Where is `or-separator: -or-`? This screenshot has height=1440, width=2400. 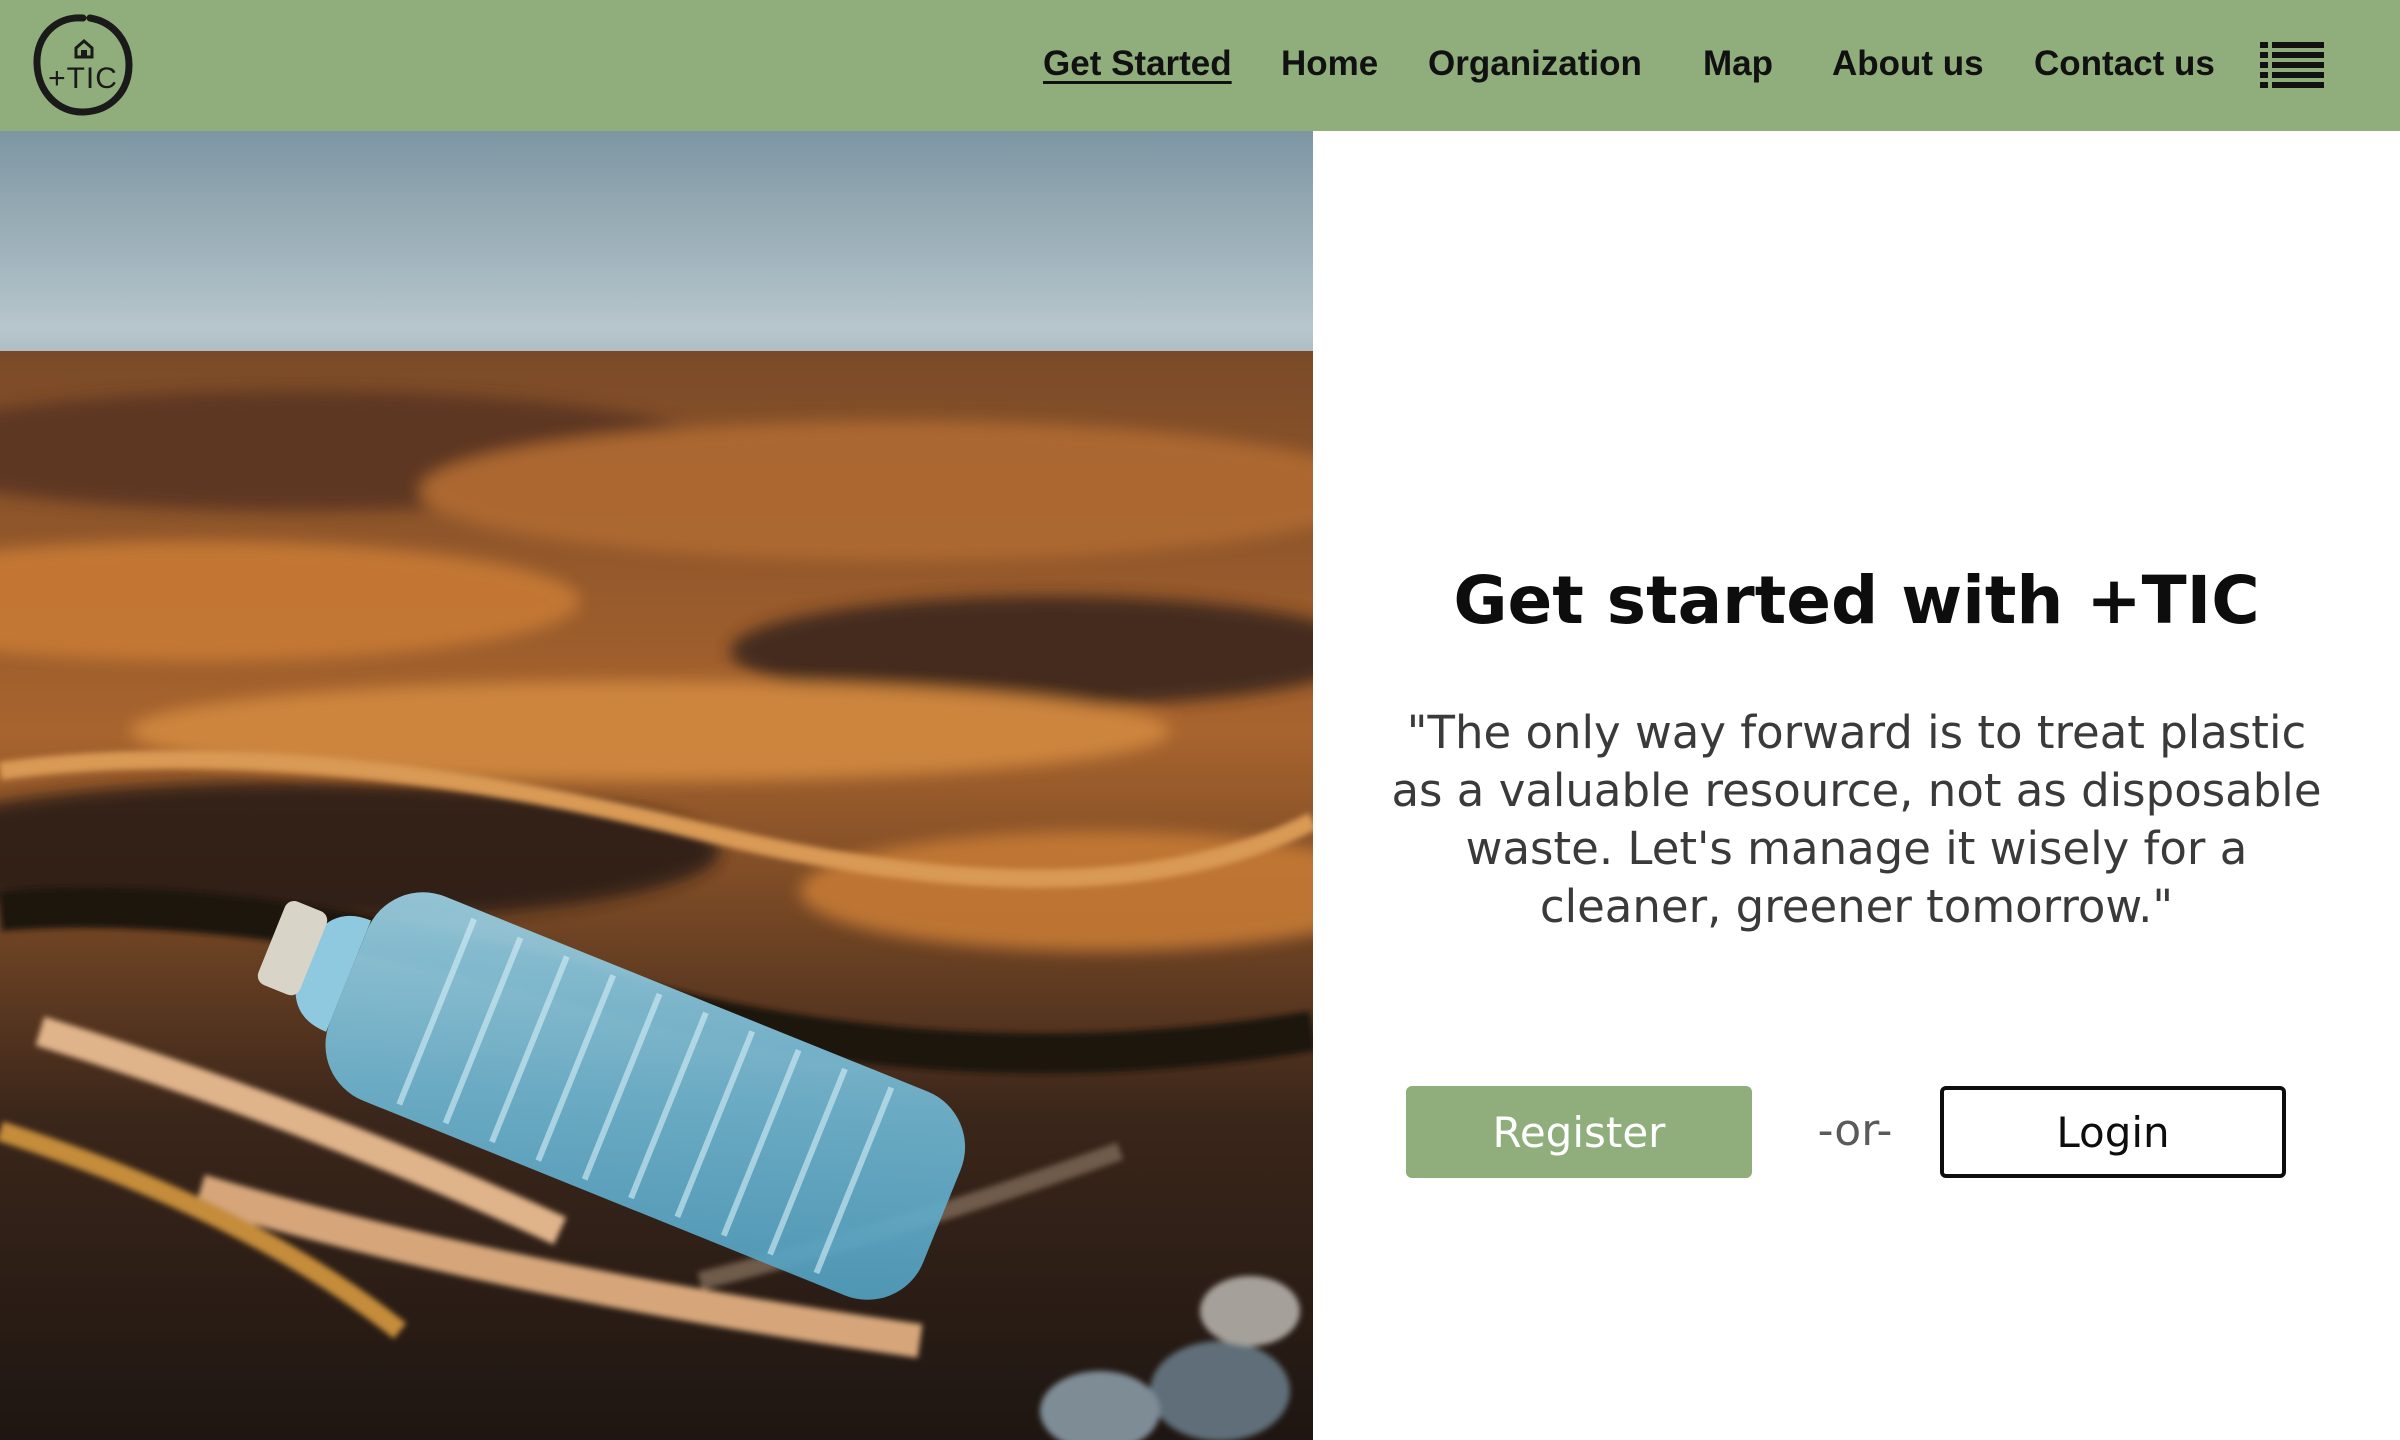
or-separator: -or- is located at coordinates (1855, 1130).